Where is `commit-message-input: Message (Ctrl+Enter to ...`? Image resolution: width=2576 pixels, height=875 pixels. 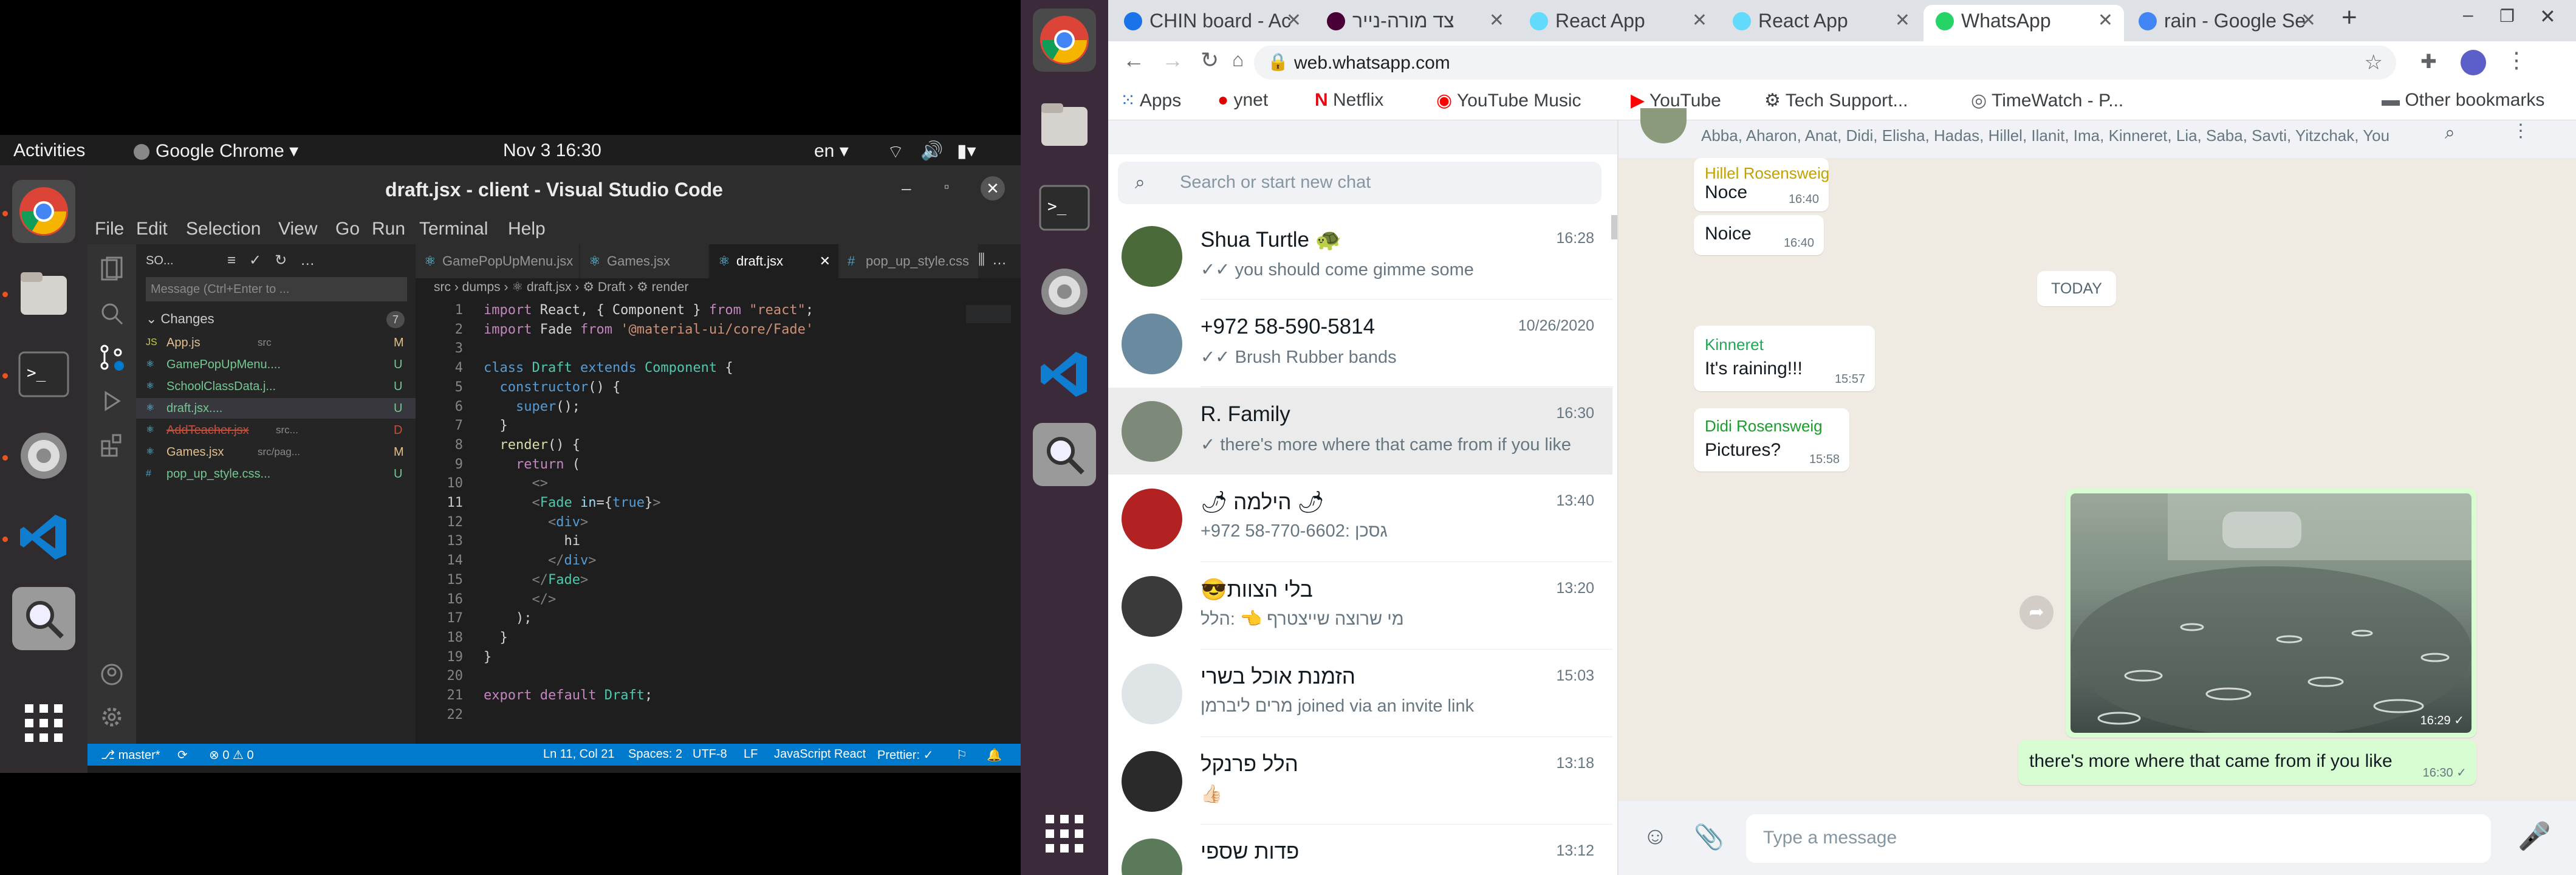 commit-message-input: Message (Ctrl+Enter to ... is located at coordinates (276, 289).